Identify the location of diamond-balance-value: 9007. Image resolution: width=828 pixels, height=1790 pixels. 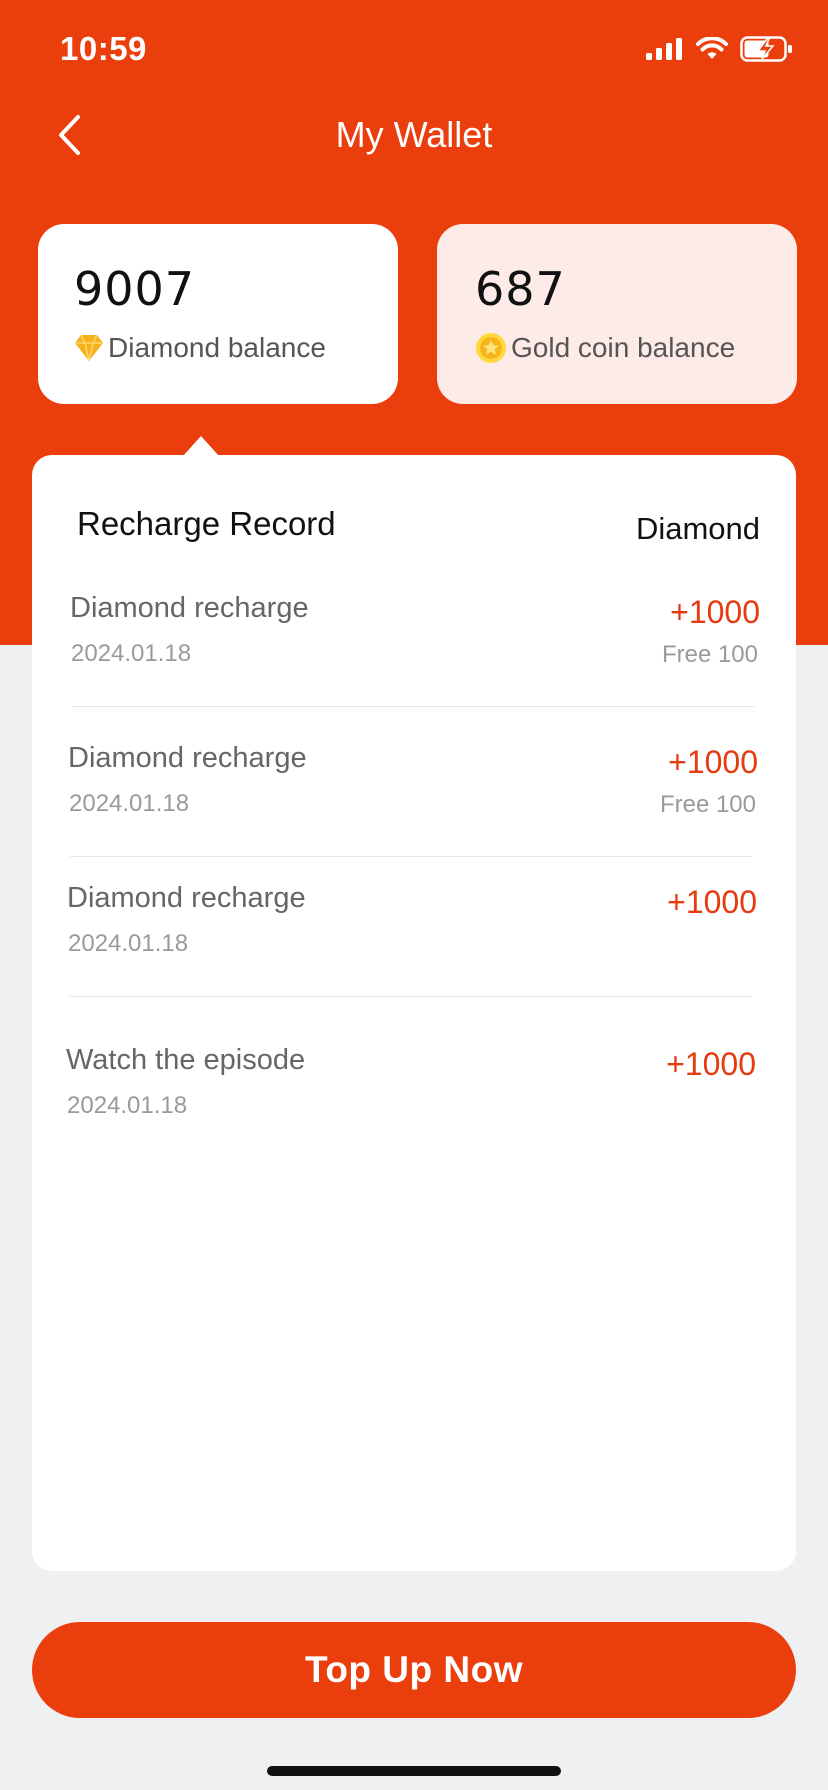
(135, 289).